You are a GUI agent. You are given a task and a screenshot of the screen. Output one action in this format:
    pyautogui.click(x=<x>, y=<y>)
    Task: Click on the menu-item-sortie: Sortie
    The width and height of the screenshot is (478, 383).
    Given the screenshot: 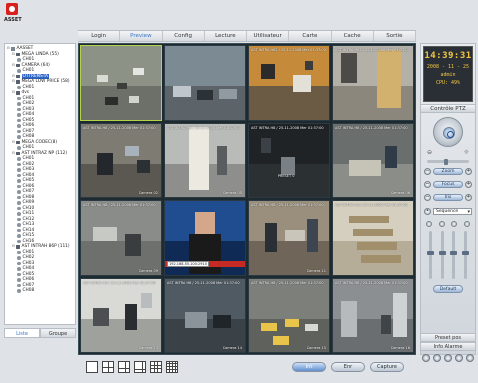 What is the action you would take?
    pyautogui.click(x=395, y=36)
    